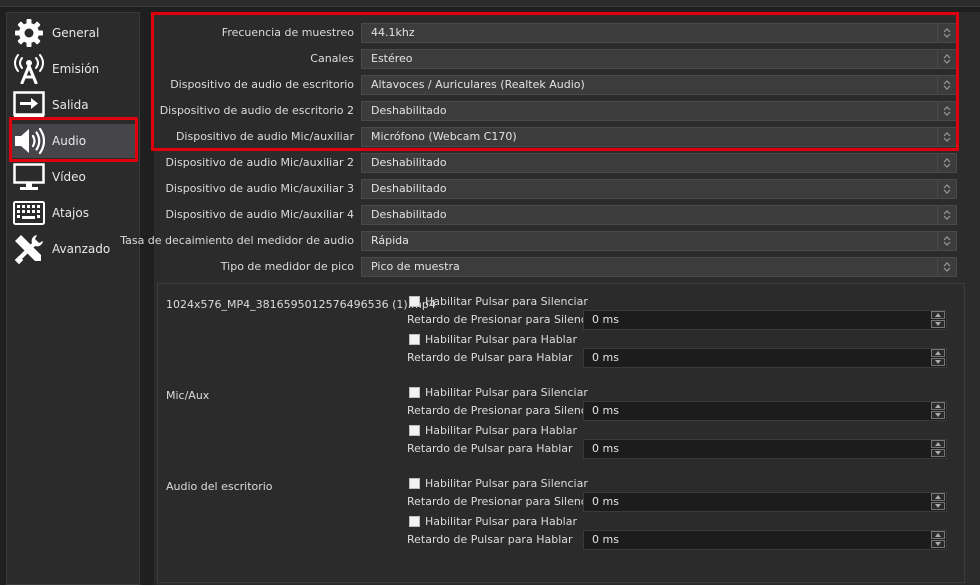 Image resolution: width=980 pixels, height=585 pixels. I want to click on setting-row-peak-meter: Tipo de medidor de pico Pico de muestra, so click(567, 267).